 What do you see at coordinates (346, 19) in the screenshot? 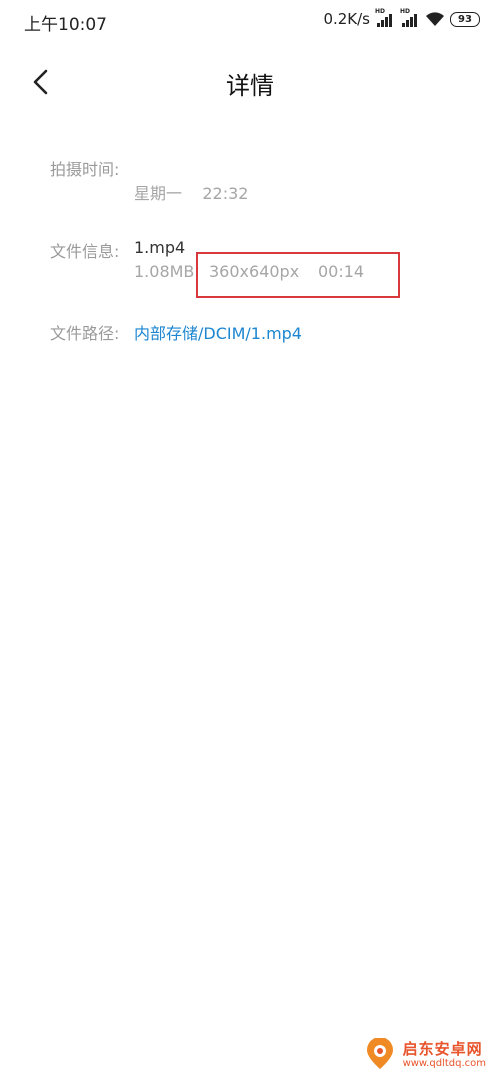
I see `network-speed: 0.2K/s` at bounding box center [346, 19].